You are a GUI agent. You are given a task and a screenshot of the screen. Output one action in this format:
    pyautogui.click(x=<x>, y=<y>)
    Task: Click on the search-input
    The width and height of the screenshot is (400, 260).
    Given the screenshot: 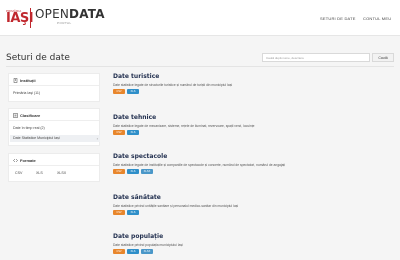 What is the action you would take?
    pyautogui.click(x=316, y=57)
    